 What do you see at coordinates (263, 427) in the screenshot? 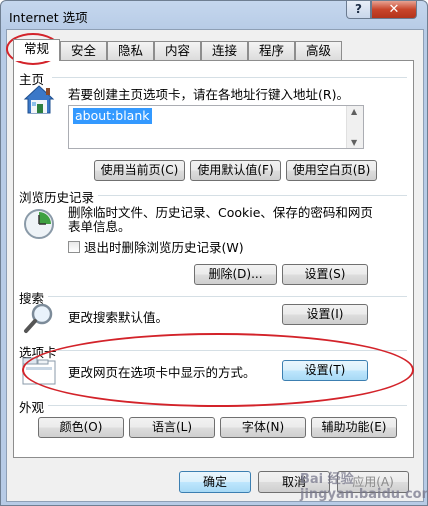
I see `fonts-button: 字体(N)` at bounding box center [263, 427].